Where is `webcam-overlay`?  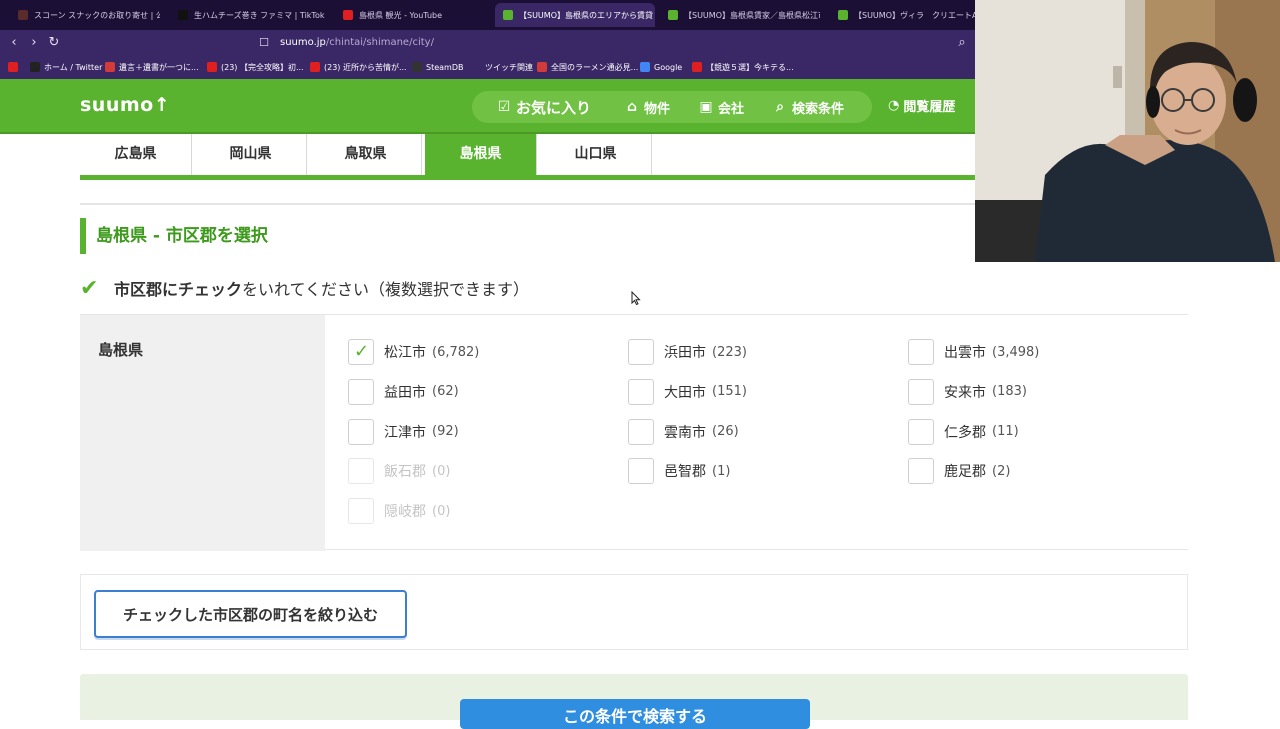
webcam-overlay is located at coordinates (1127, 131).